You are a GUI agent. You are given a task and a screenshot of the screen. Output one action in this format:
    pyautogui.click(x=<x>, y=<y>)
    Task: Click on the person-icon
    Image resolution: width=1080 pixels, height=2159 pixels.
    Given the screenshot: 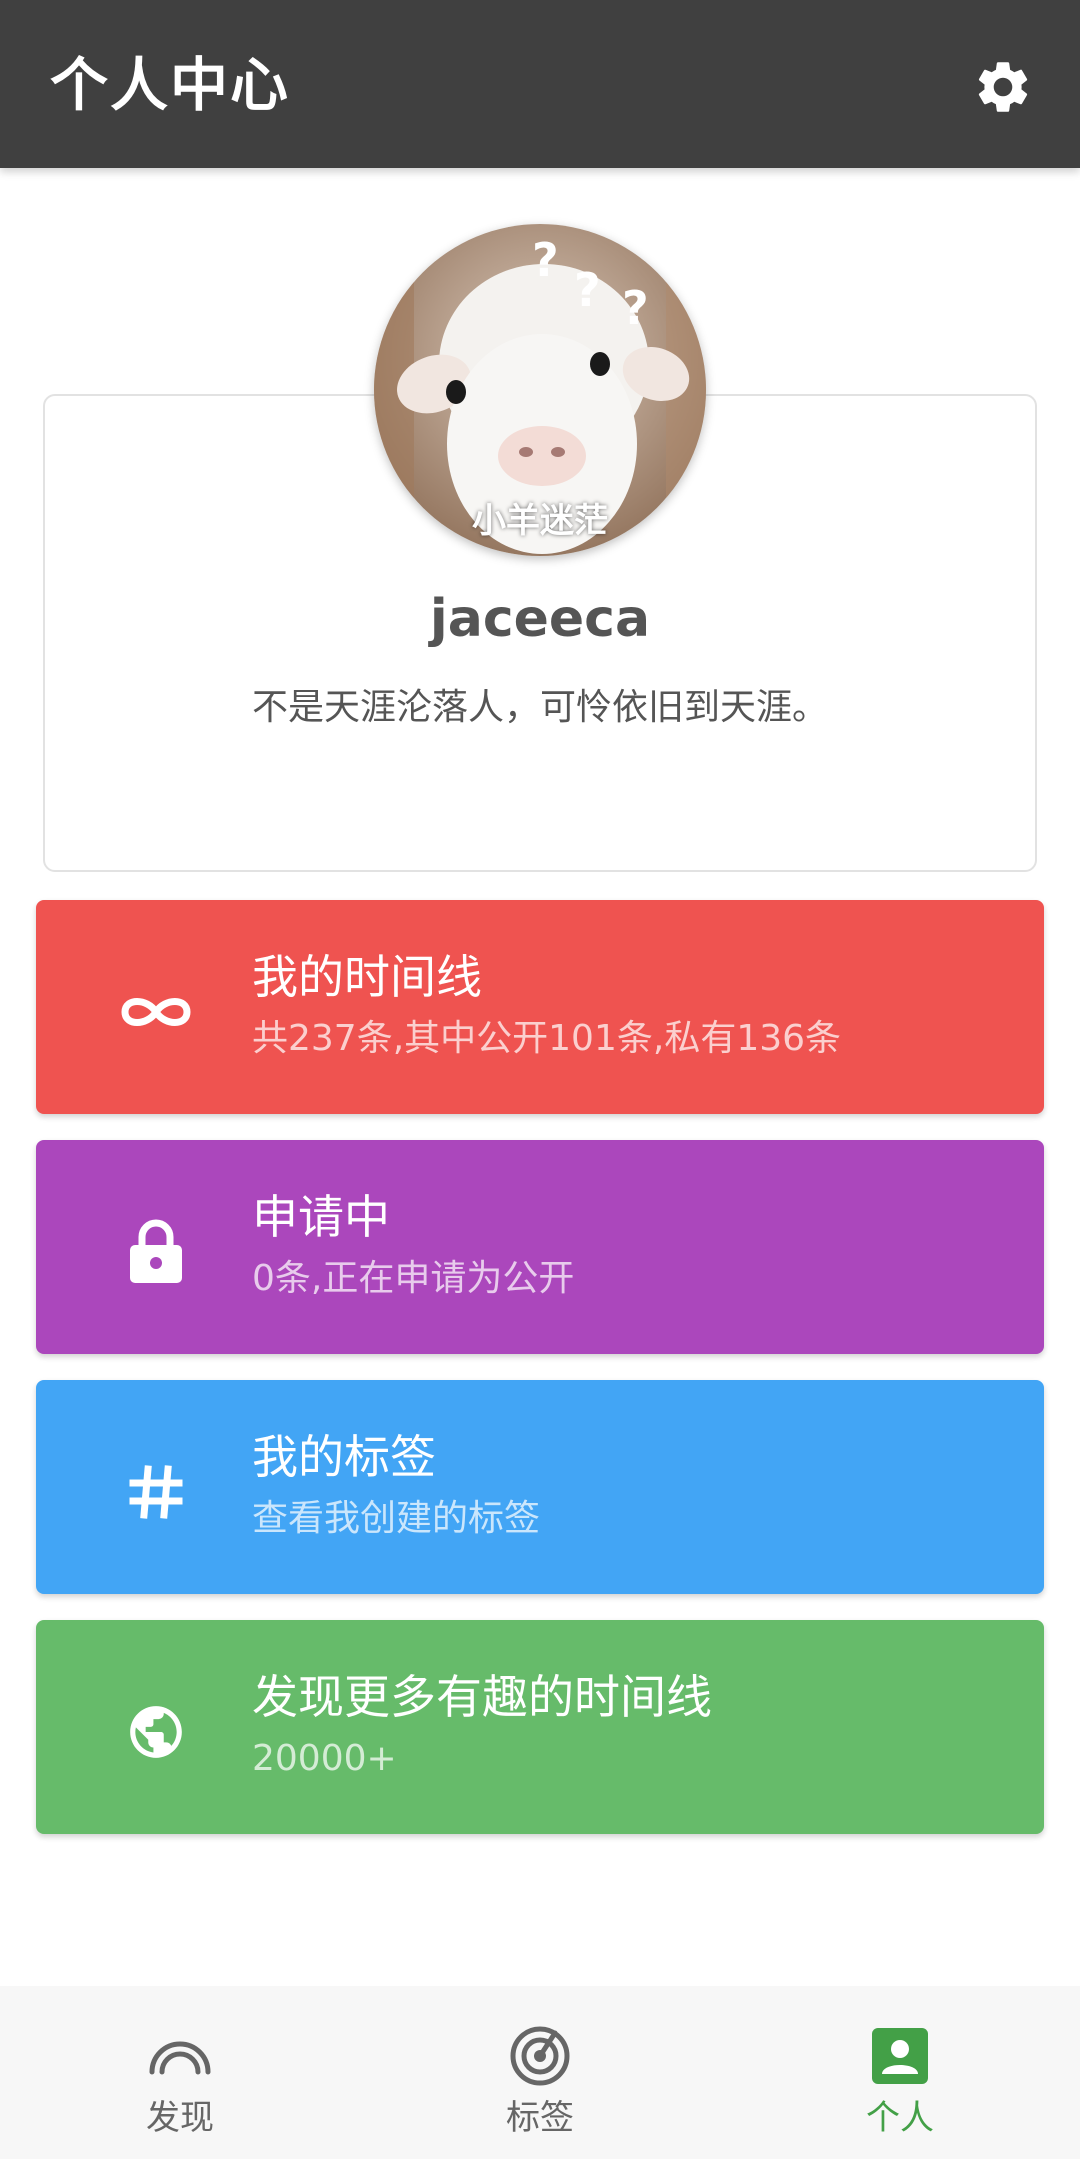 What is the action you would take?
    pyautogui.click(x=900, y=2056)
    